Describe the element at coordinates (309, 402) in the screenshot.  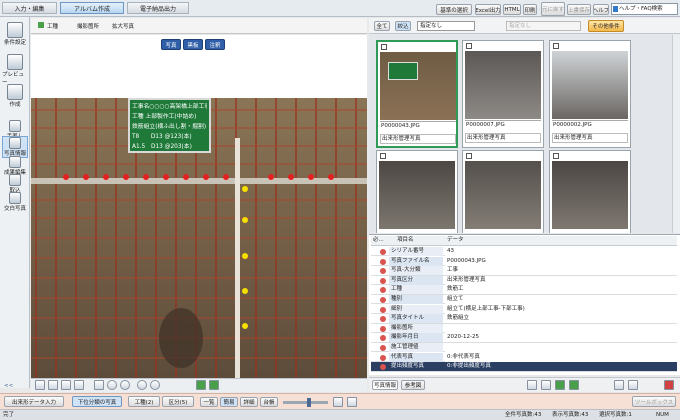
I see `zoom-slider-thumb` at that location.